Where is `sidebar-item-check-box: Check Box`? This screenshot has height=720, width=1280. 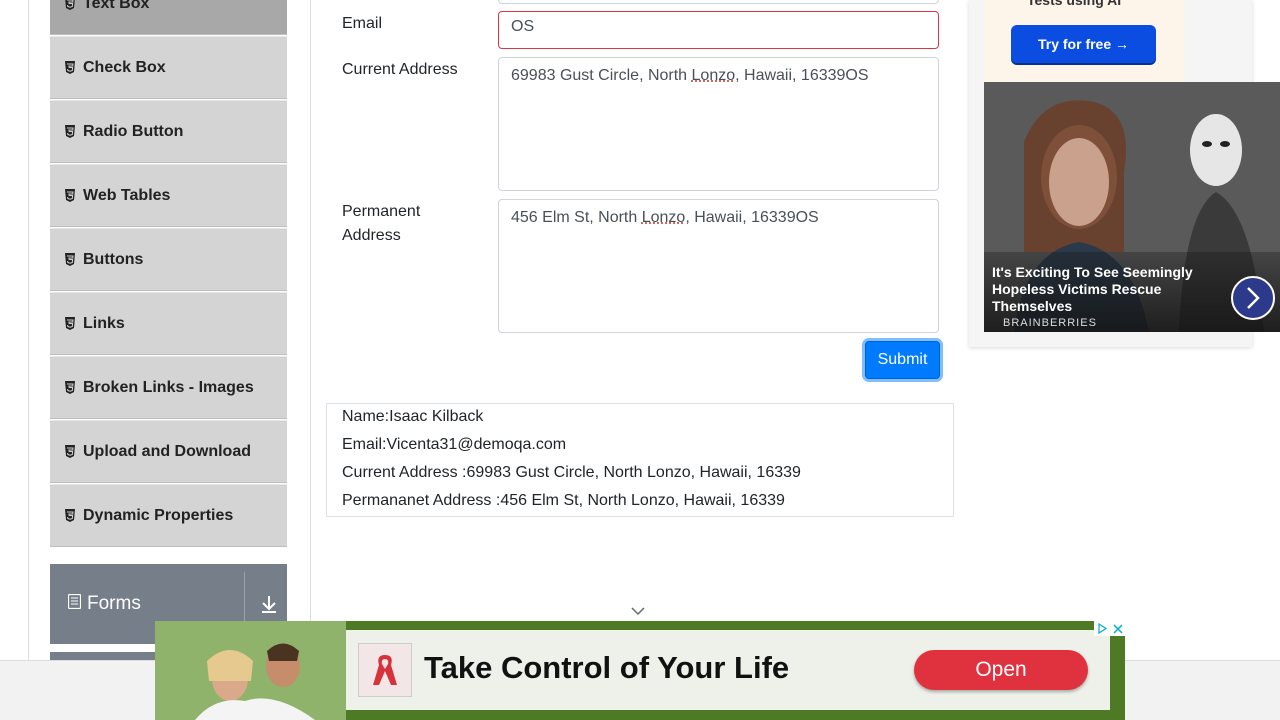 sidebar-item-check-box: Check Box is located at coordinates (168, 67).